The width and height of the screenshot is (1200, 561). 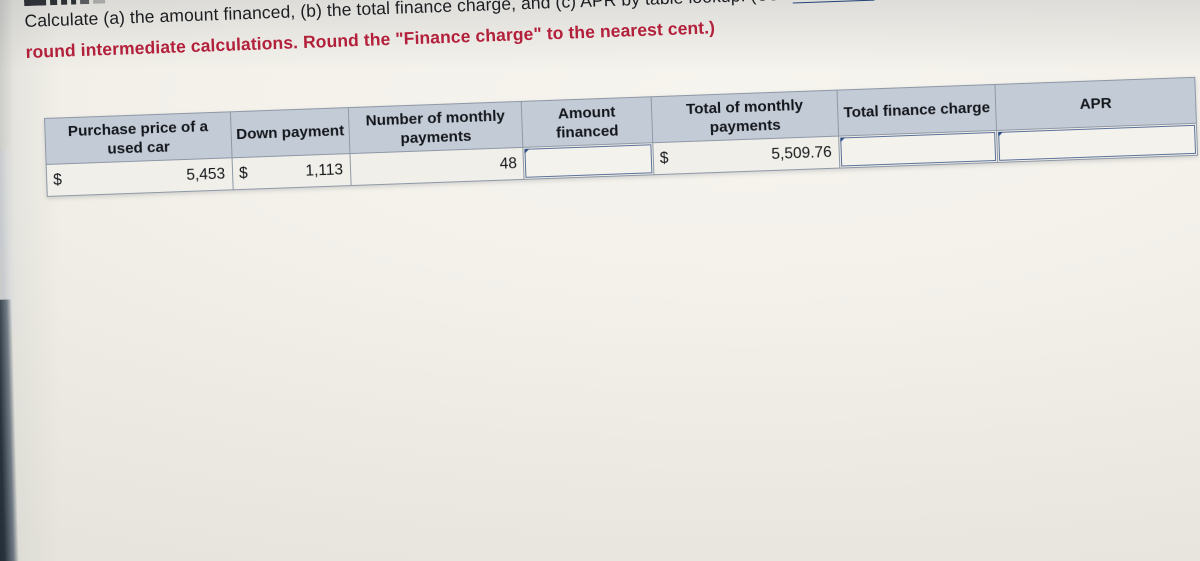 What do you see at coordinates (243, 173) in the screenshot?
I see `down-payment-currency: $` at bounding box center [243, 173].